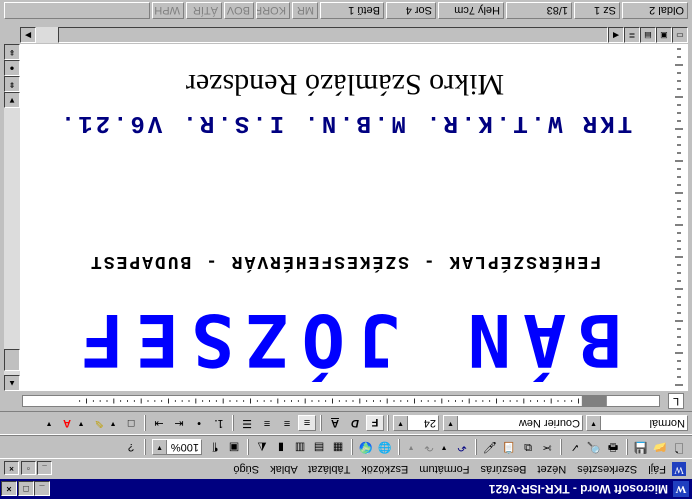 Image resolution: width=692 pixels, height=499 pixels. What do you see at coordinates (575, 447) in the screenshot?
I see `spelling-icon: ✓` at bounding box center [575, 447].